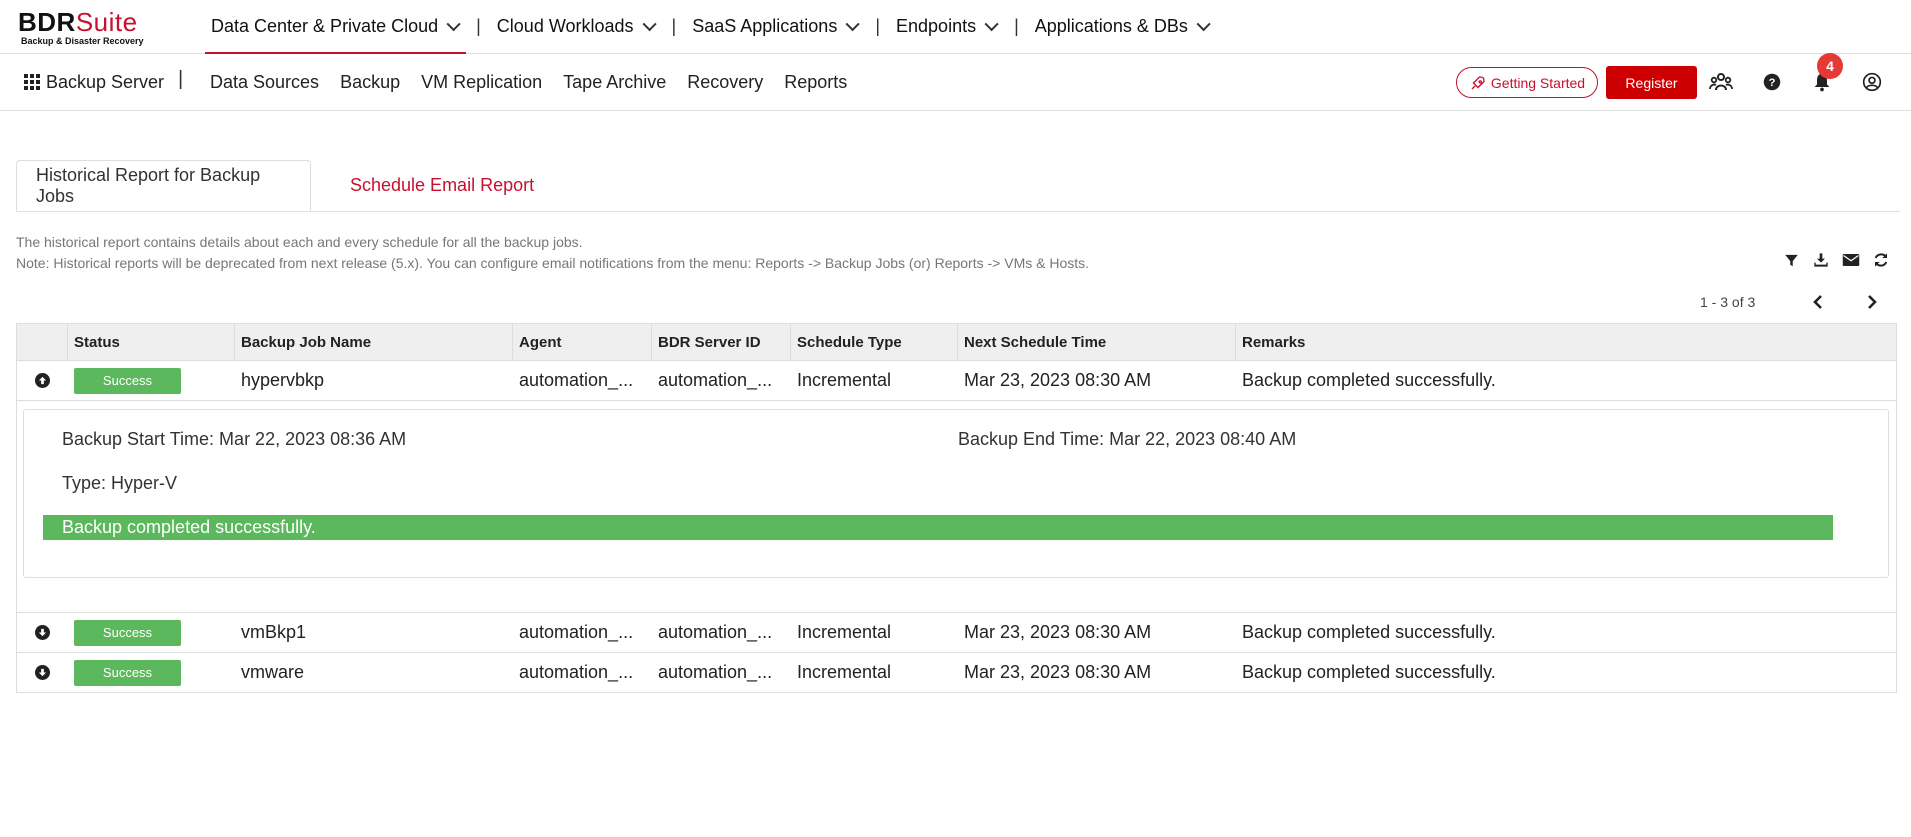 This screenshot has width=1911, height=837. Describe the element at coordinates (163, 185) in the screenshot. I see `tab-historical-report: Historical Report for Backup Jobs` at that location.